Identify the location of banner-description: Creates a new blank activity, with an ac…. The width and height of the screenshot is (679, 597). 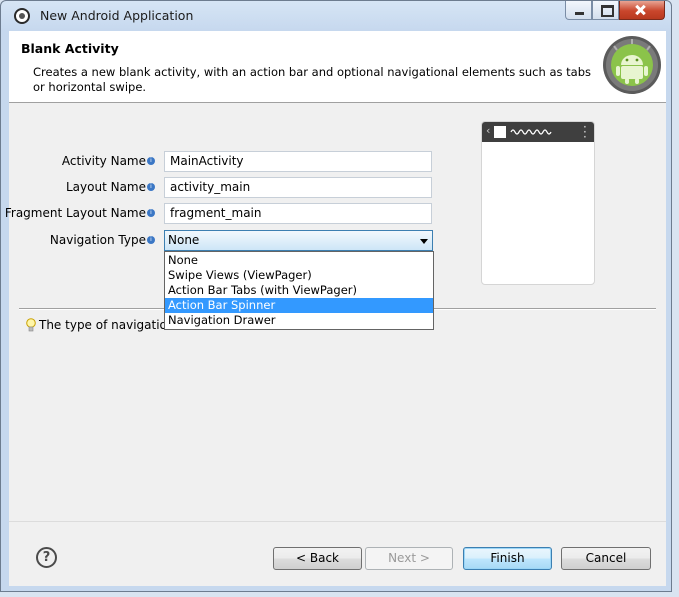
(312, 79).